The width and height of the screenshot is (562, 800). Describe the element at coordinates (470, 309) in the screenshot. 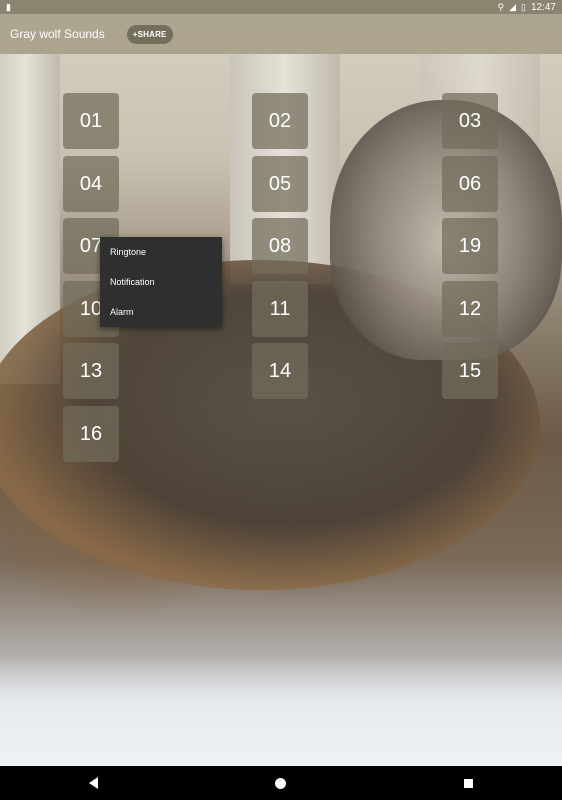

I see `sound-button-12: 12` at that location.